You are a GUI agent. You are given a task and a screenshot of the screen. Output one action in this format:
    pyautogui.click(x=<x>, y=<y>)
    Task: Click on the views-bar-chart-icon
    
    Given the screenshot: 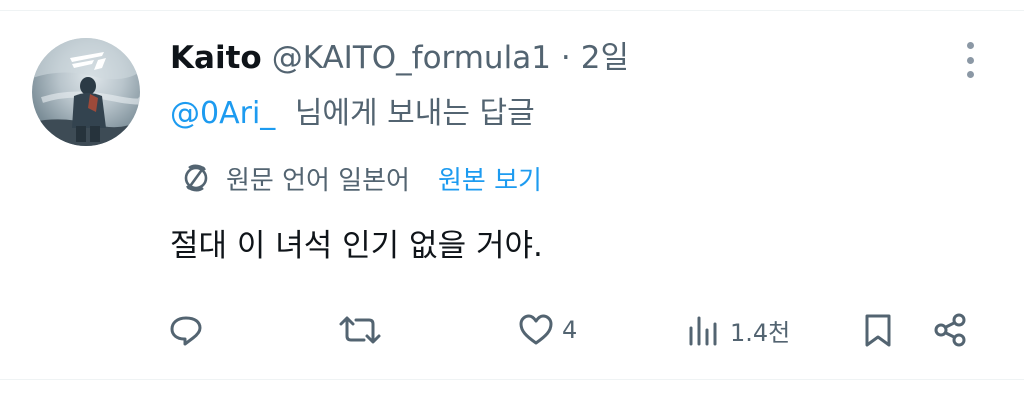 What is the action you would take?
    pyautogui.click(x=703, y=331)
    